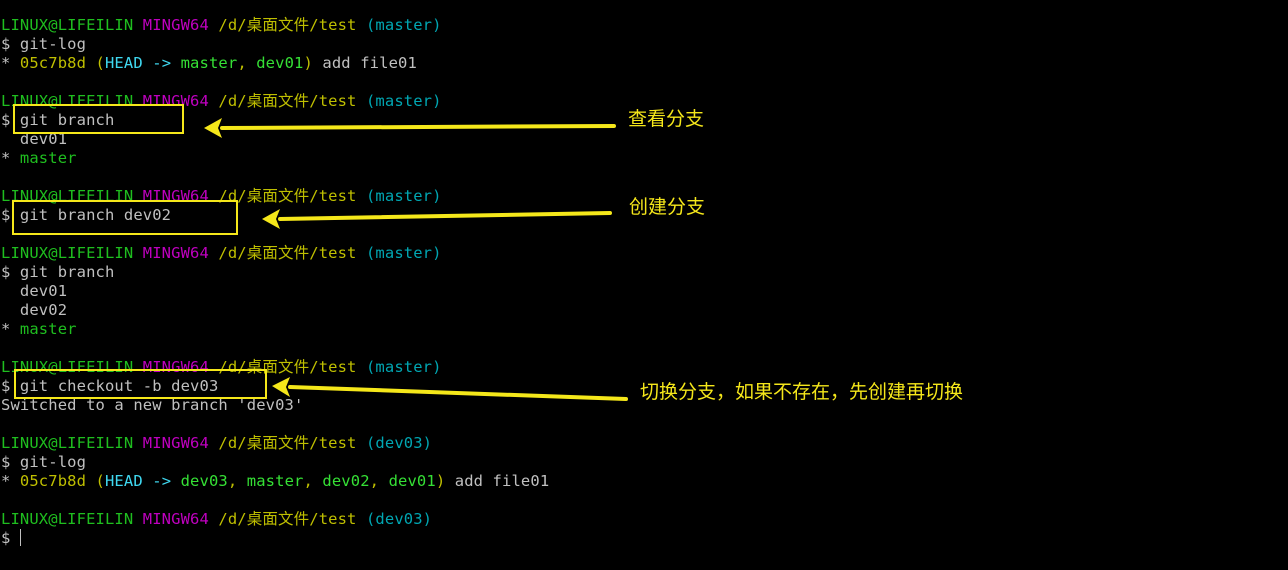  What do you see at coordinates (666, 119) in the screenshot?
I see `annotation-view-branch: 查看分支` at bounding box center [666, 119].